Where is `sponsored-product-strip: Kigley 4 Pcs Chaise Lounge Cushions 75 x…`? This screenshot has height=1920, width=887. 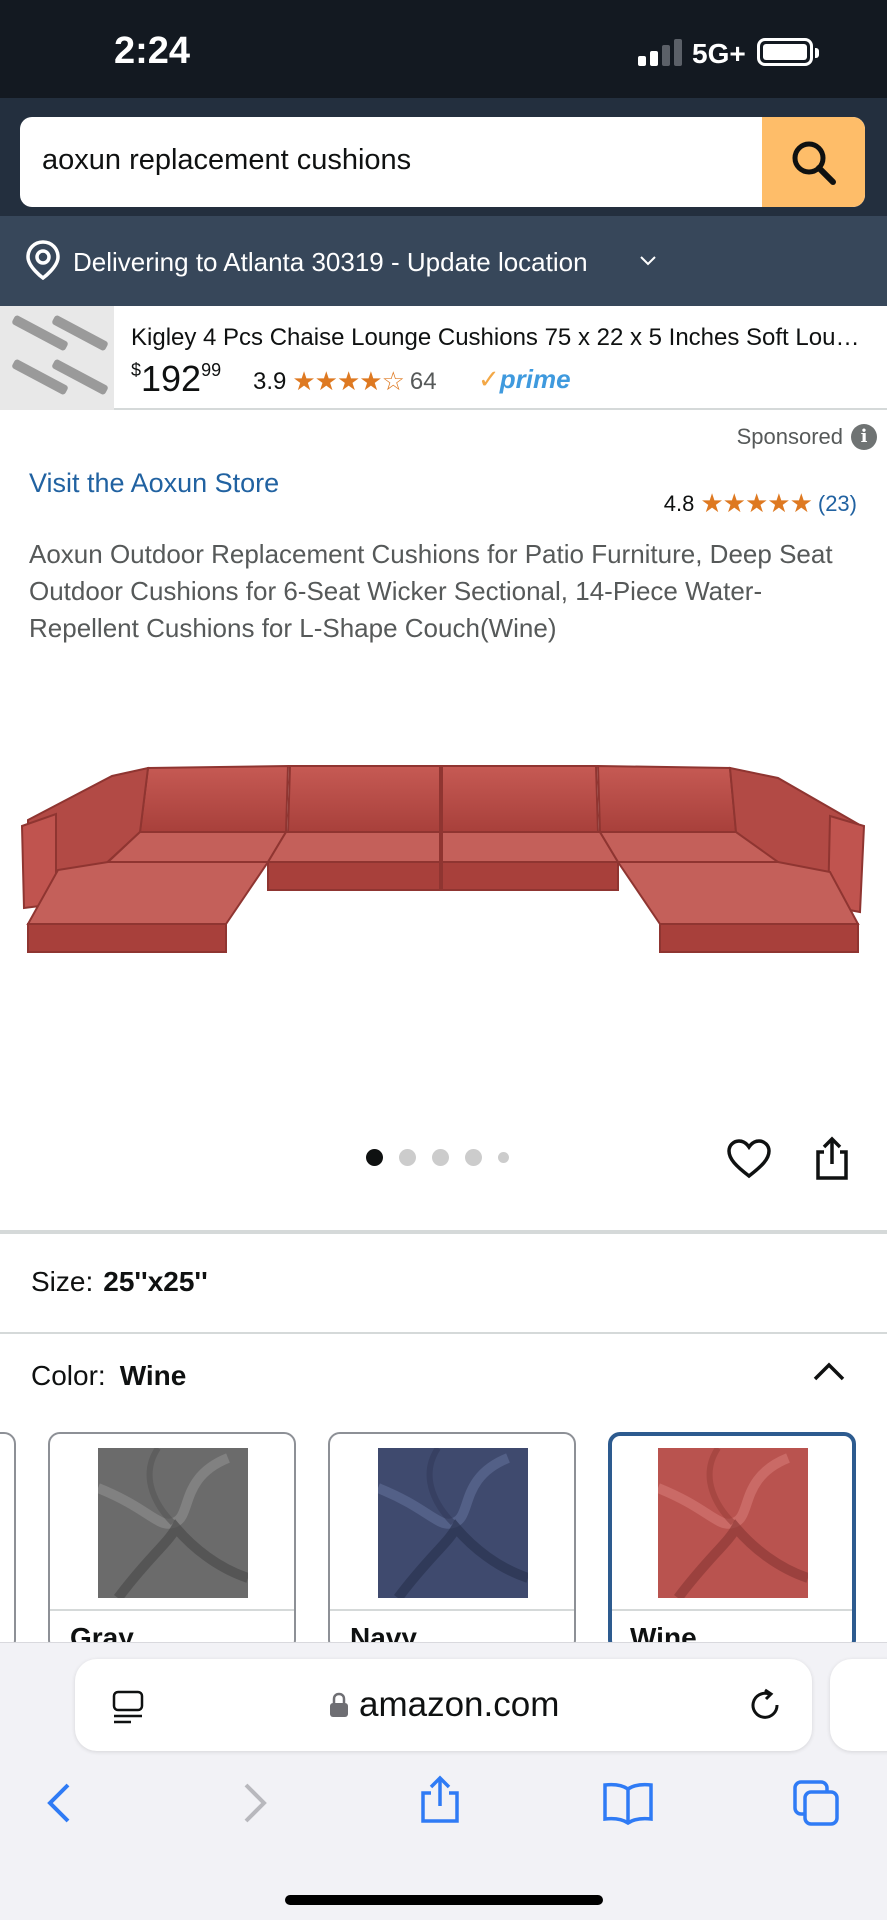
sponsored-product-strip: Kigley 4 Pcs Chaise Lounge Cushions 75 x… is located at coordinates (443, 358).